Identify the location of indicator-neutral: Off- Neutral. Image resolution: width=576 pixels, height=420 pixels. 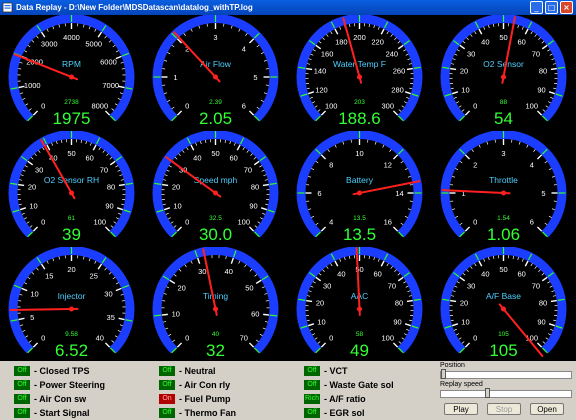
(229, 371).